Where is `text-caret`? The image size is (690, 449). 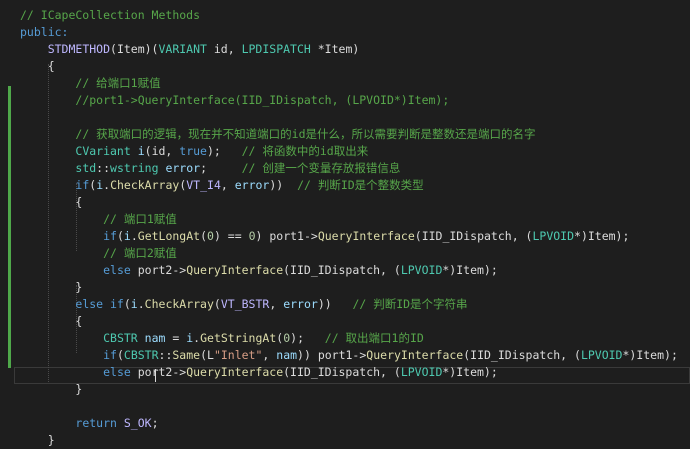 text-caret is located at coordinates (155, 375).